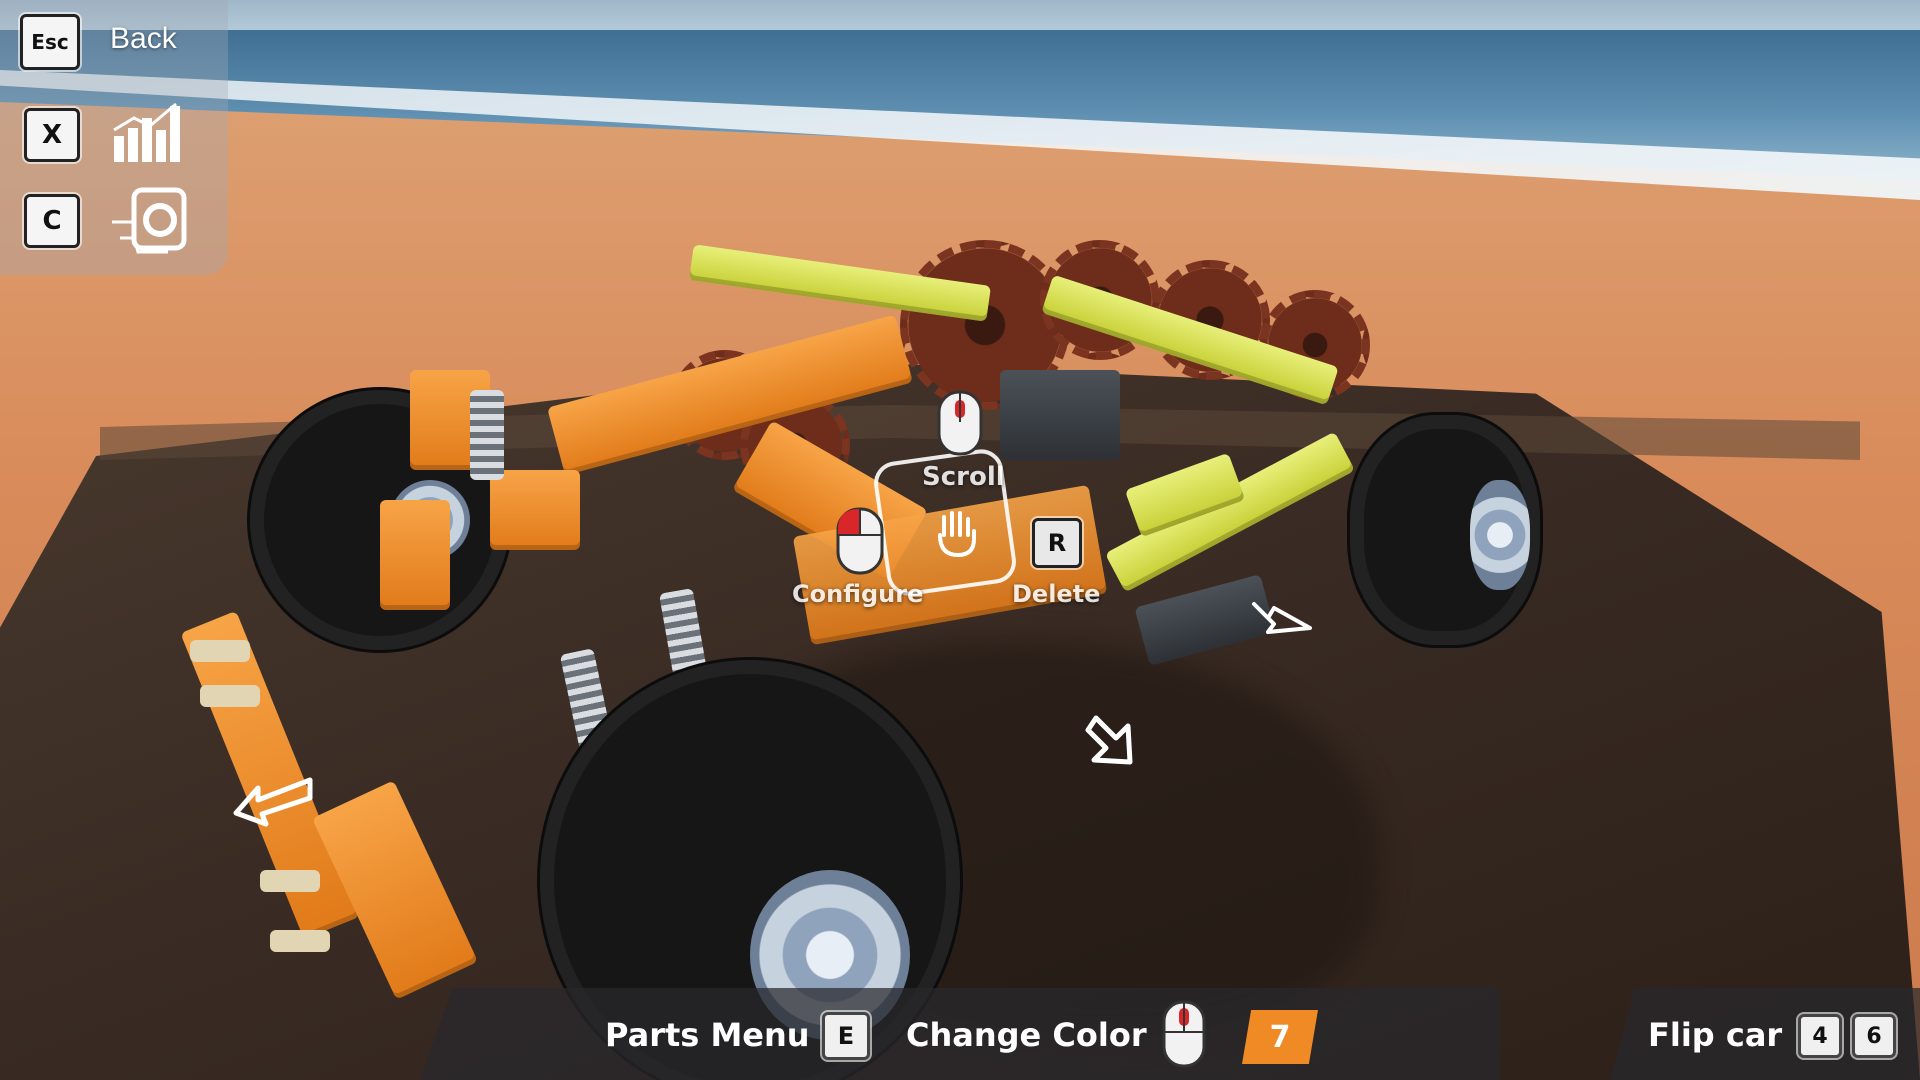  I want to click on configure-label: Configure, so click(858, 594).